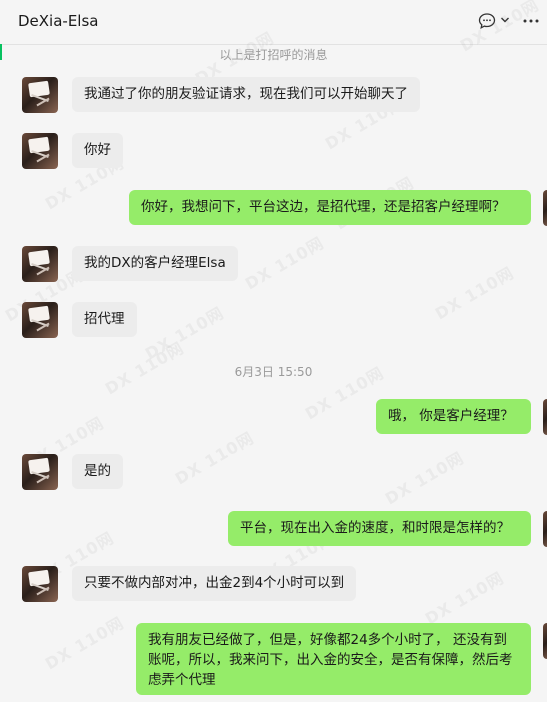 Image resolution: width=547 pixels, height=702 pixels. What do you see at coordinates (487, 21) in the screenshot?
I see `chat-bubble-icon` at bounding box center [487, 21].